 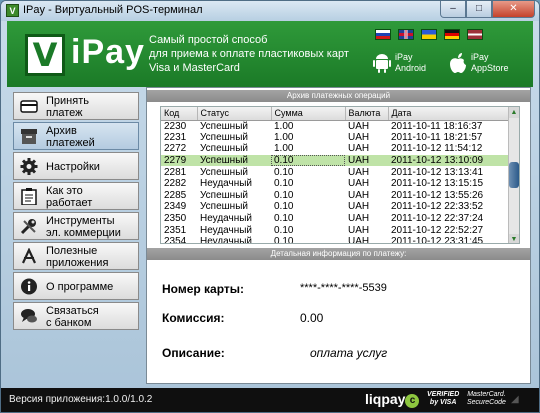 I want to click on column-header-status: Статус, so click(x=234, y=114).